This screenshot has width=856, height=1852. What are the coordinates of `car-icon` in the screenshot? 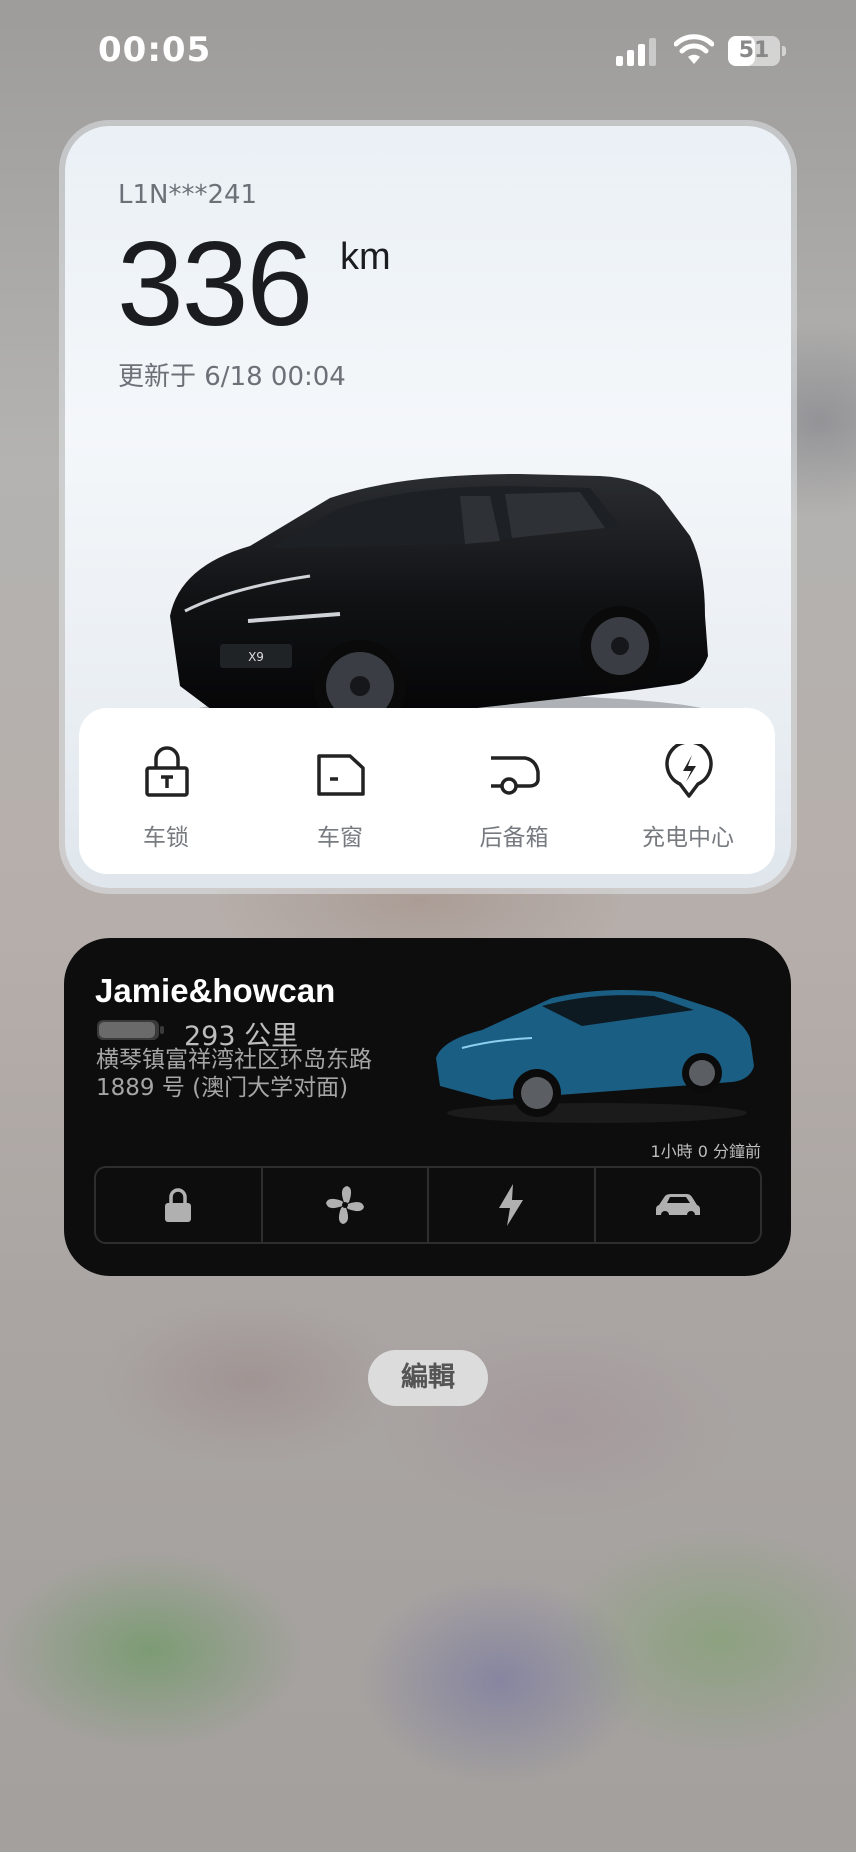 It's located at (677, 1206).